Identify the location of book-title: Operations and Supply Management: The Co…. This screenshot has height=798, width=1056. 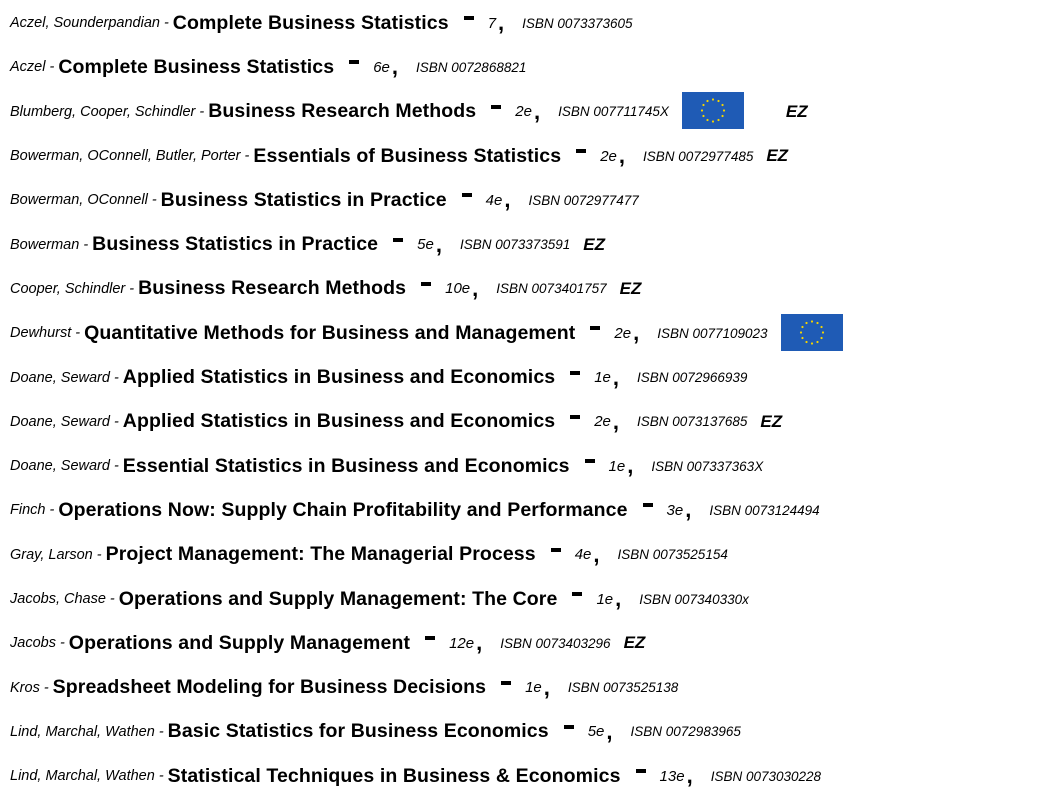
(338, 599).